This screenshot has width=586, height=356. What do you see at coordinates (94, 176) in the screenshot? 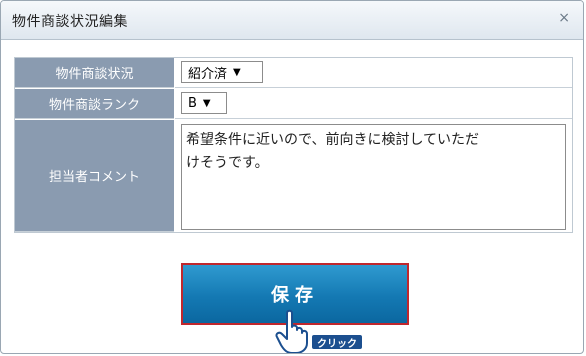
I see `comment-label: 担当者コメント` at bounding box center [94, 176].